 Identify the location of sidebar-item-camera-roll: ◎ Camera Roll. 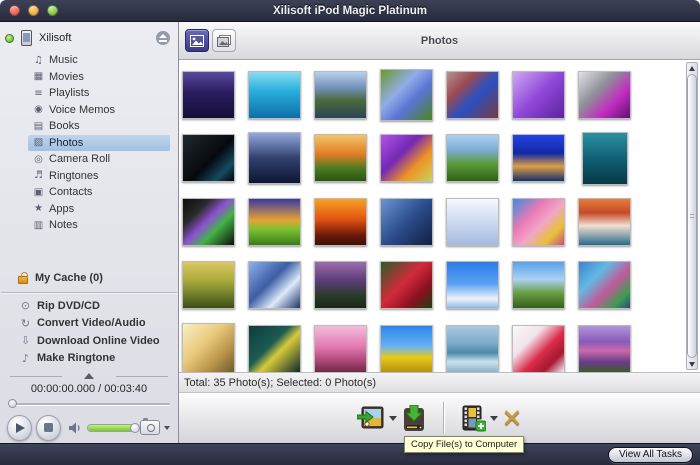
(99, 159).